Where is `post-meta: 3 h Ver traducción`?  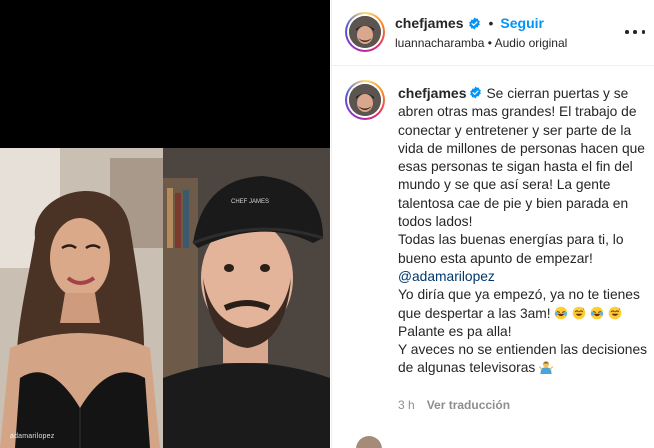
post-meta: 3 h Ver traducción is located at coordinates (454, 405).